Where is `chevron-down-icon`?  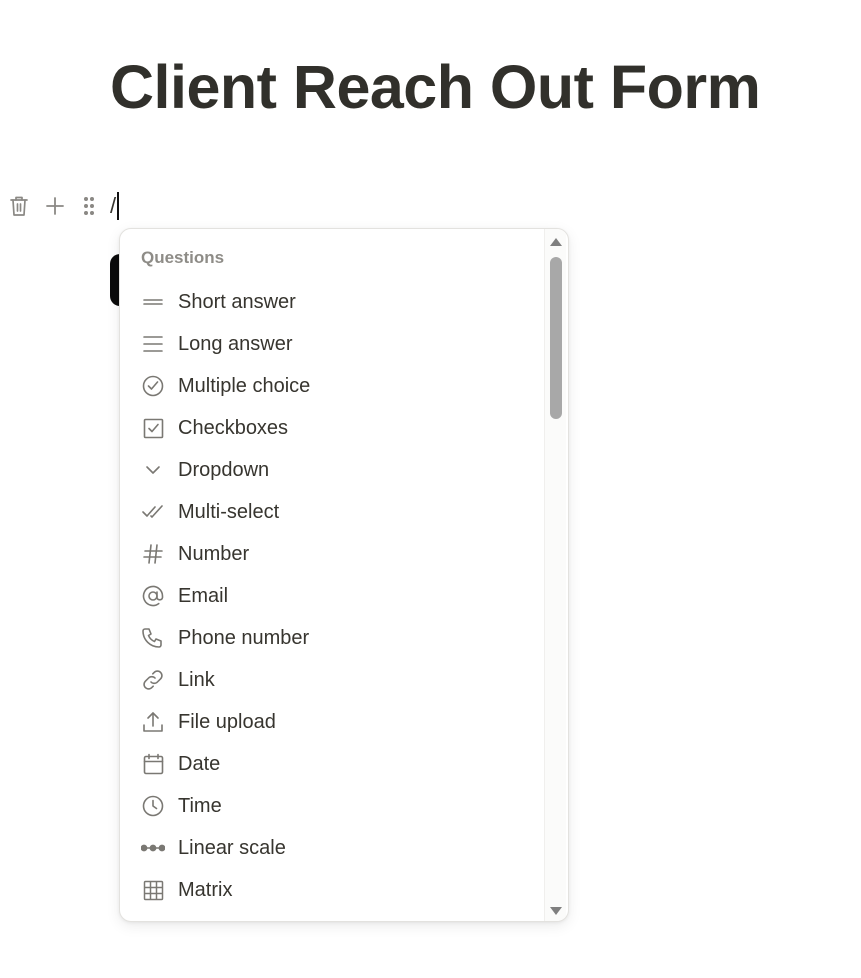 chevron-down-icon is located at coordinates (153, 470).